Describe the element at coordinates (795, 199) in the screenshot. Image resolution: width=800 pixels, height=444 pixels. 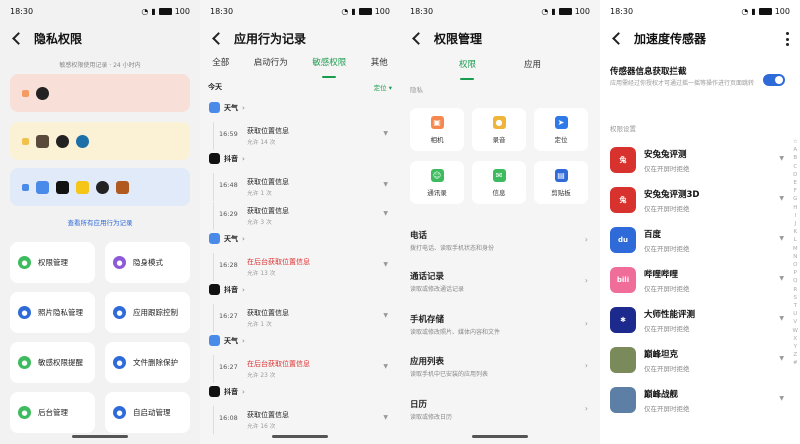
I see `alphabet-letter: G` at that location.